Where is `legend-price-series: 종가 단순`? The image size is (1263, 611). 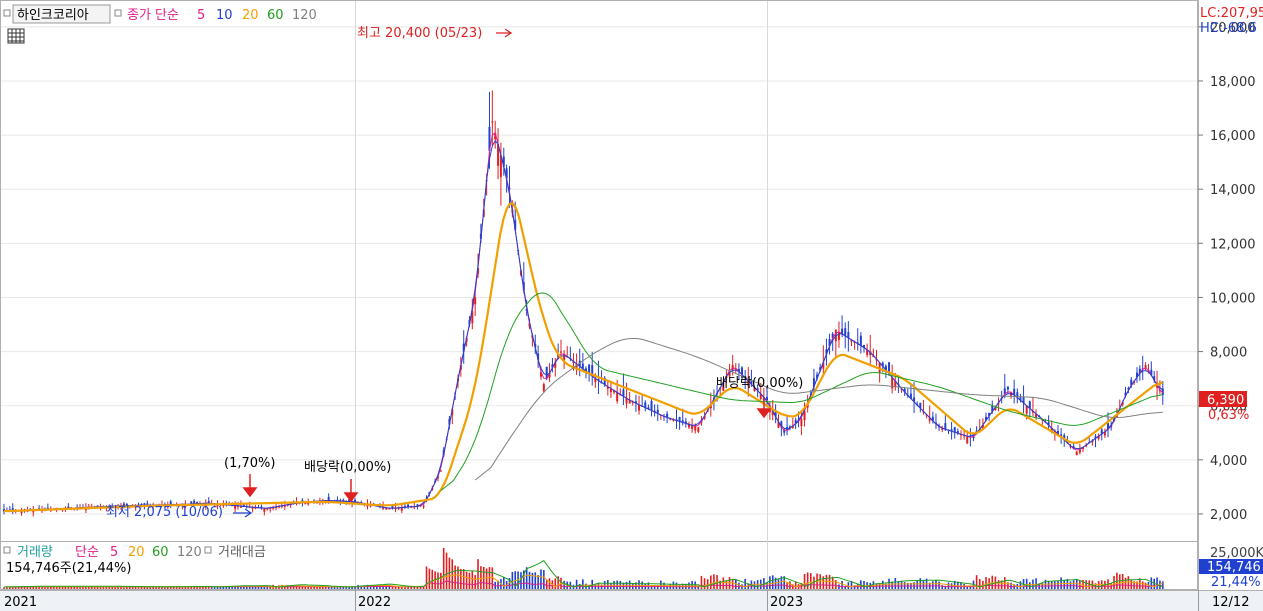
legend-price-series: 종가 단순 is located at coordinates (153, 15).